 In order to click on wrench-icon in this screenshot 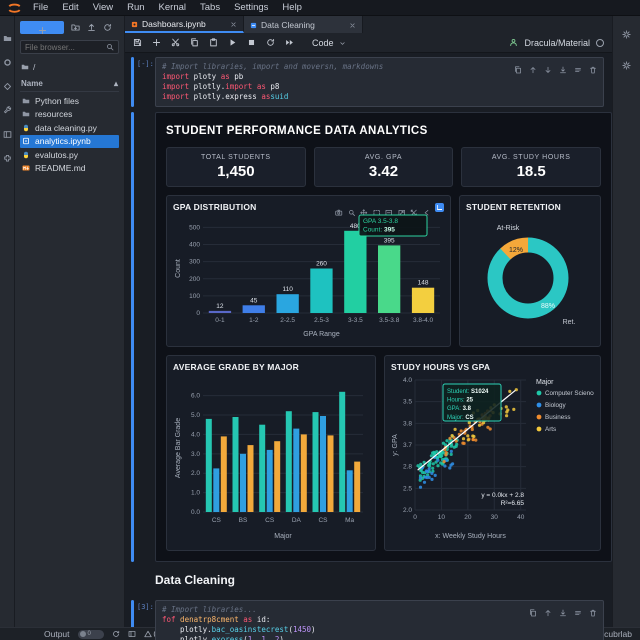, I will do `click(7, 108)`.